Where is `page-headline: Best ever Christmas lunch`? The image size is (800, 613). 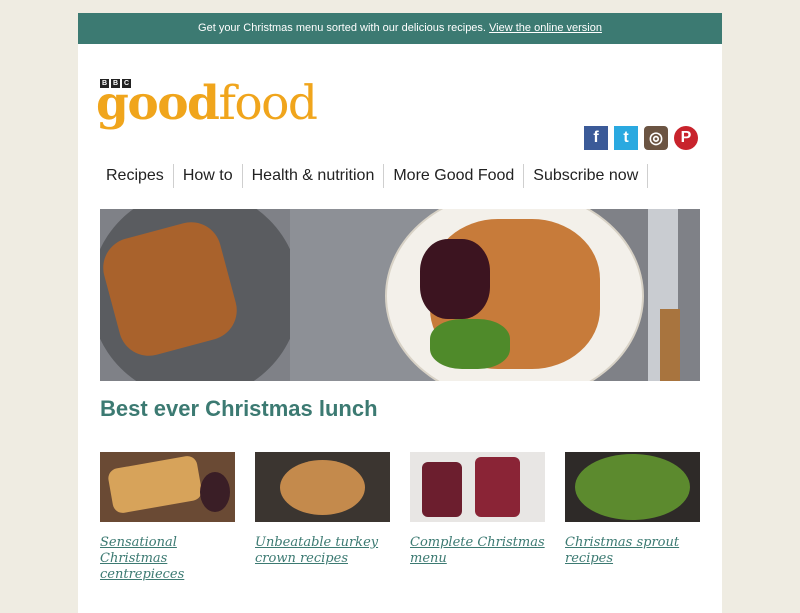 page-headline: Best ever Christmas lunch is located at coordinates (239, 409).